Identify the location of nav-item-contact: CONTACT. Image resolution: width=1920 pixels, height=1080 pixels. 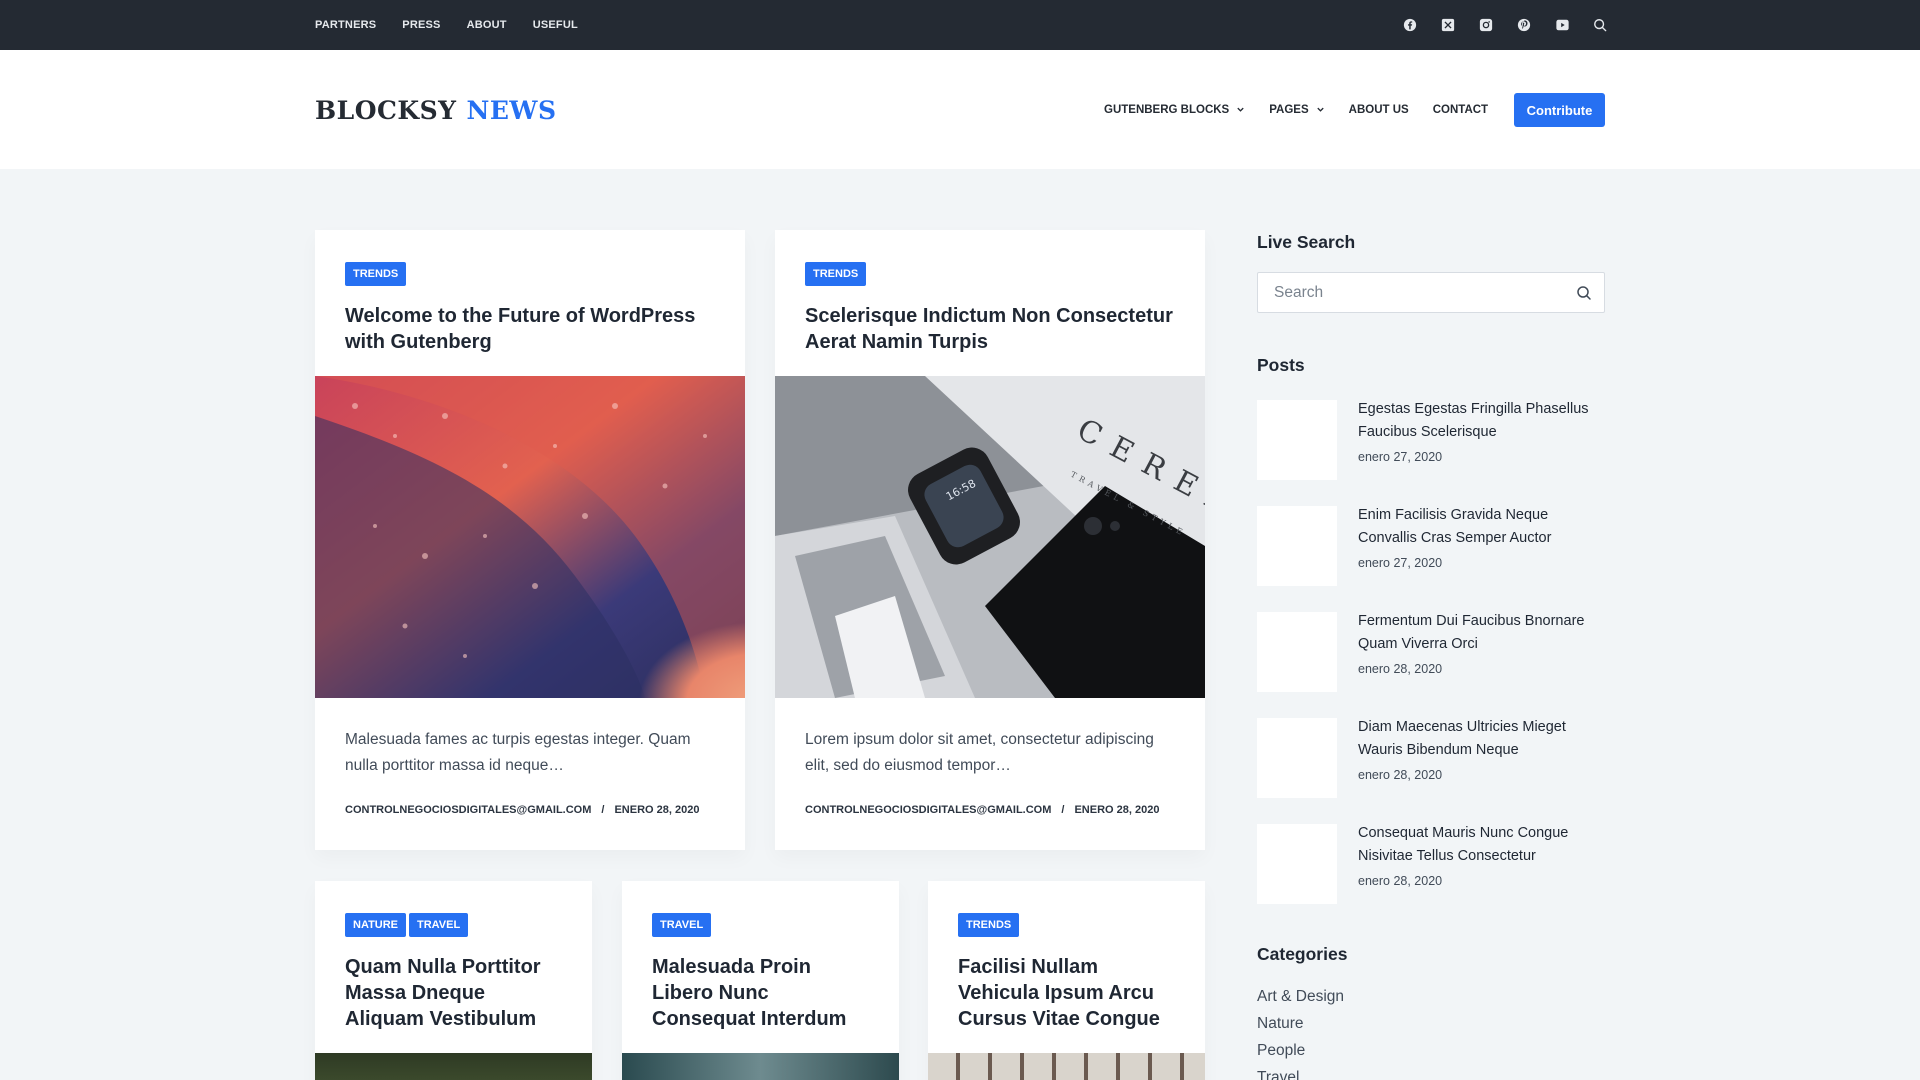
(1460, 110).